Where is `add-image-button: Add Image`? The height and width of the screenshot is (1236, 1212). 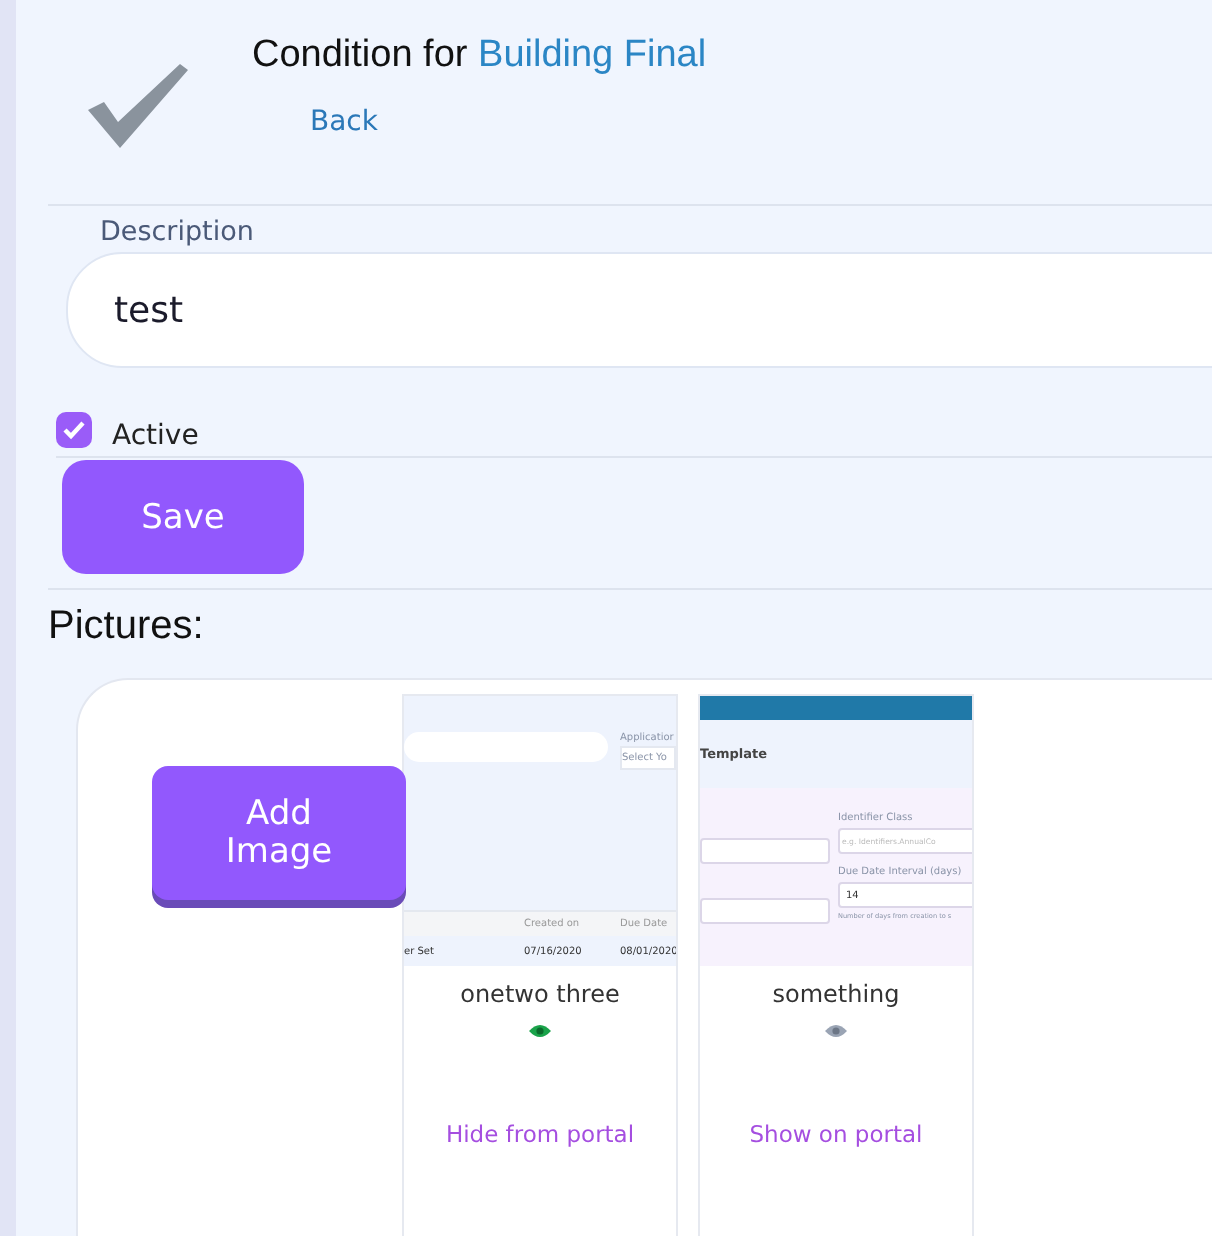 add-image-button: Add Image is located at coordinates (279, 833).